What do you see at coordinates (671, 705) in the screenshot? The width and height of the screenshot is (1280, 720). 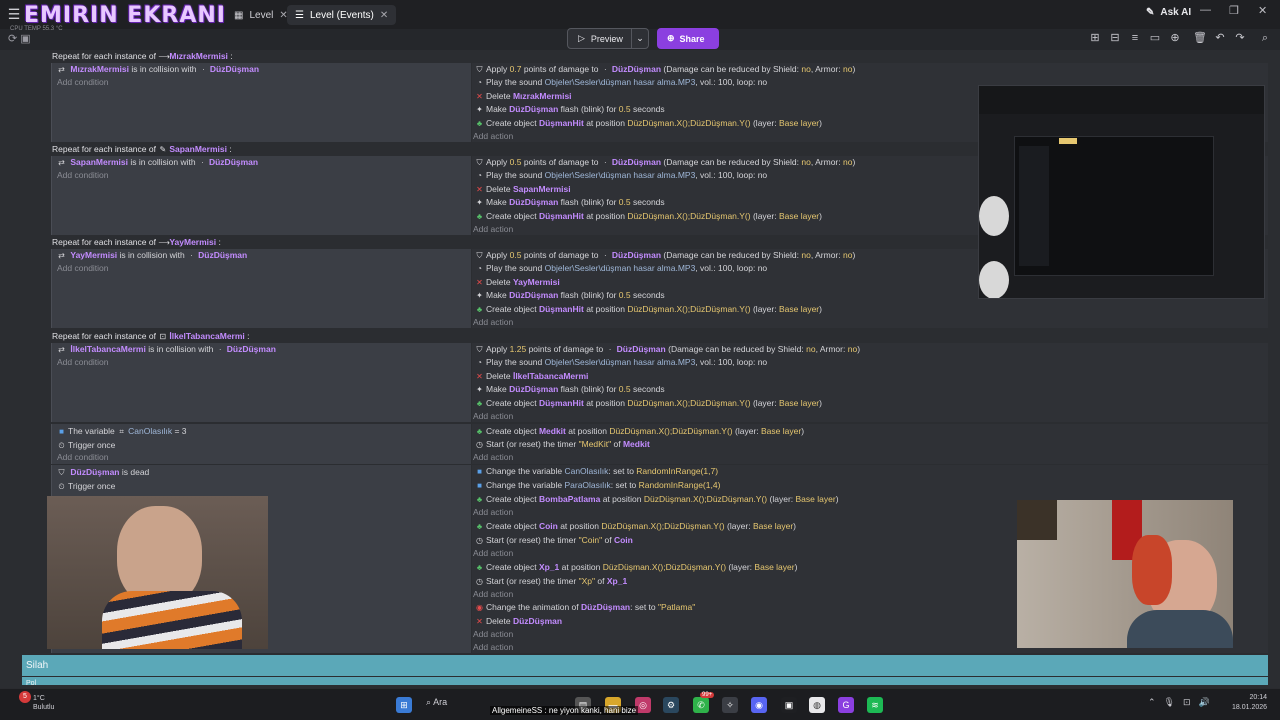 I see `steam-icon: ⚙` at bounding box center [671, 705].